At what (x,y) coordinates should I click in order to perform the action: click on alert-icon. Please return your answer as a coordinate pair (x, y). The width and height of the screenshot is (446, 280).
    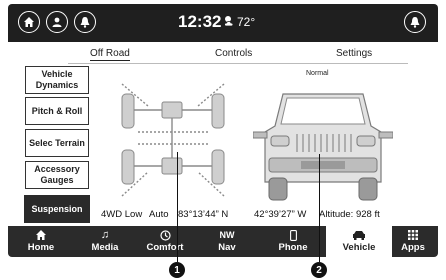
    Looking at the image, I should click on (415, 22).